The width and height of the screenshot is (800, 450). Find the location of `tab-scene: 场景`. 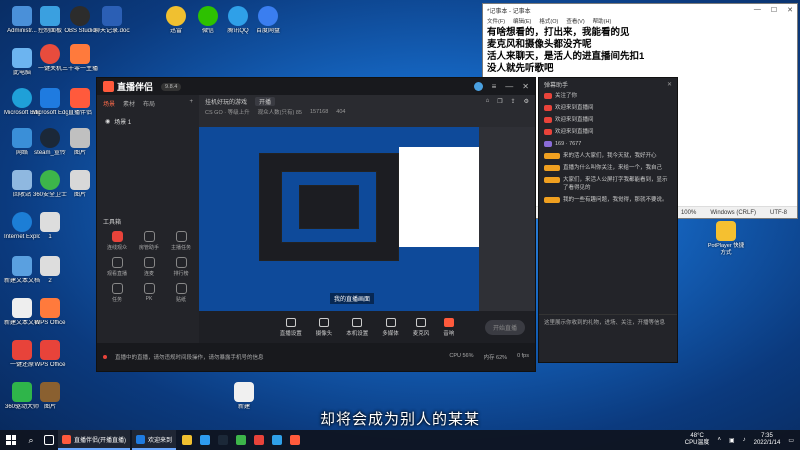

tab-scene: 场景 is located at coordinates (109, 103).